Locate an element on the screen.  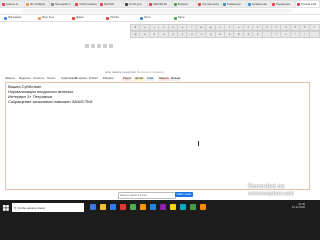
taskbar-clock: 21:35 16.12.2020 is located at coordinates (298, 206).